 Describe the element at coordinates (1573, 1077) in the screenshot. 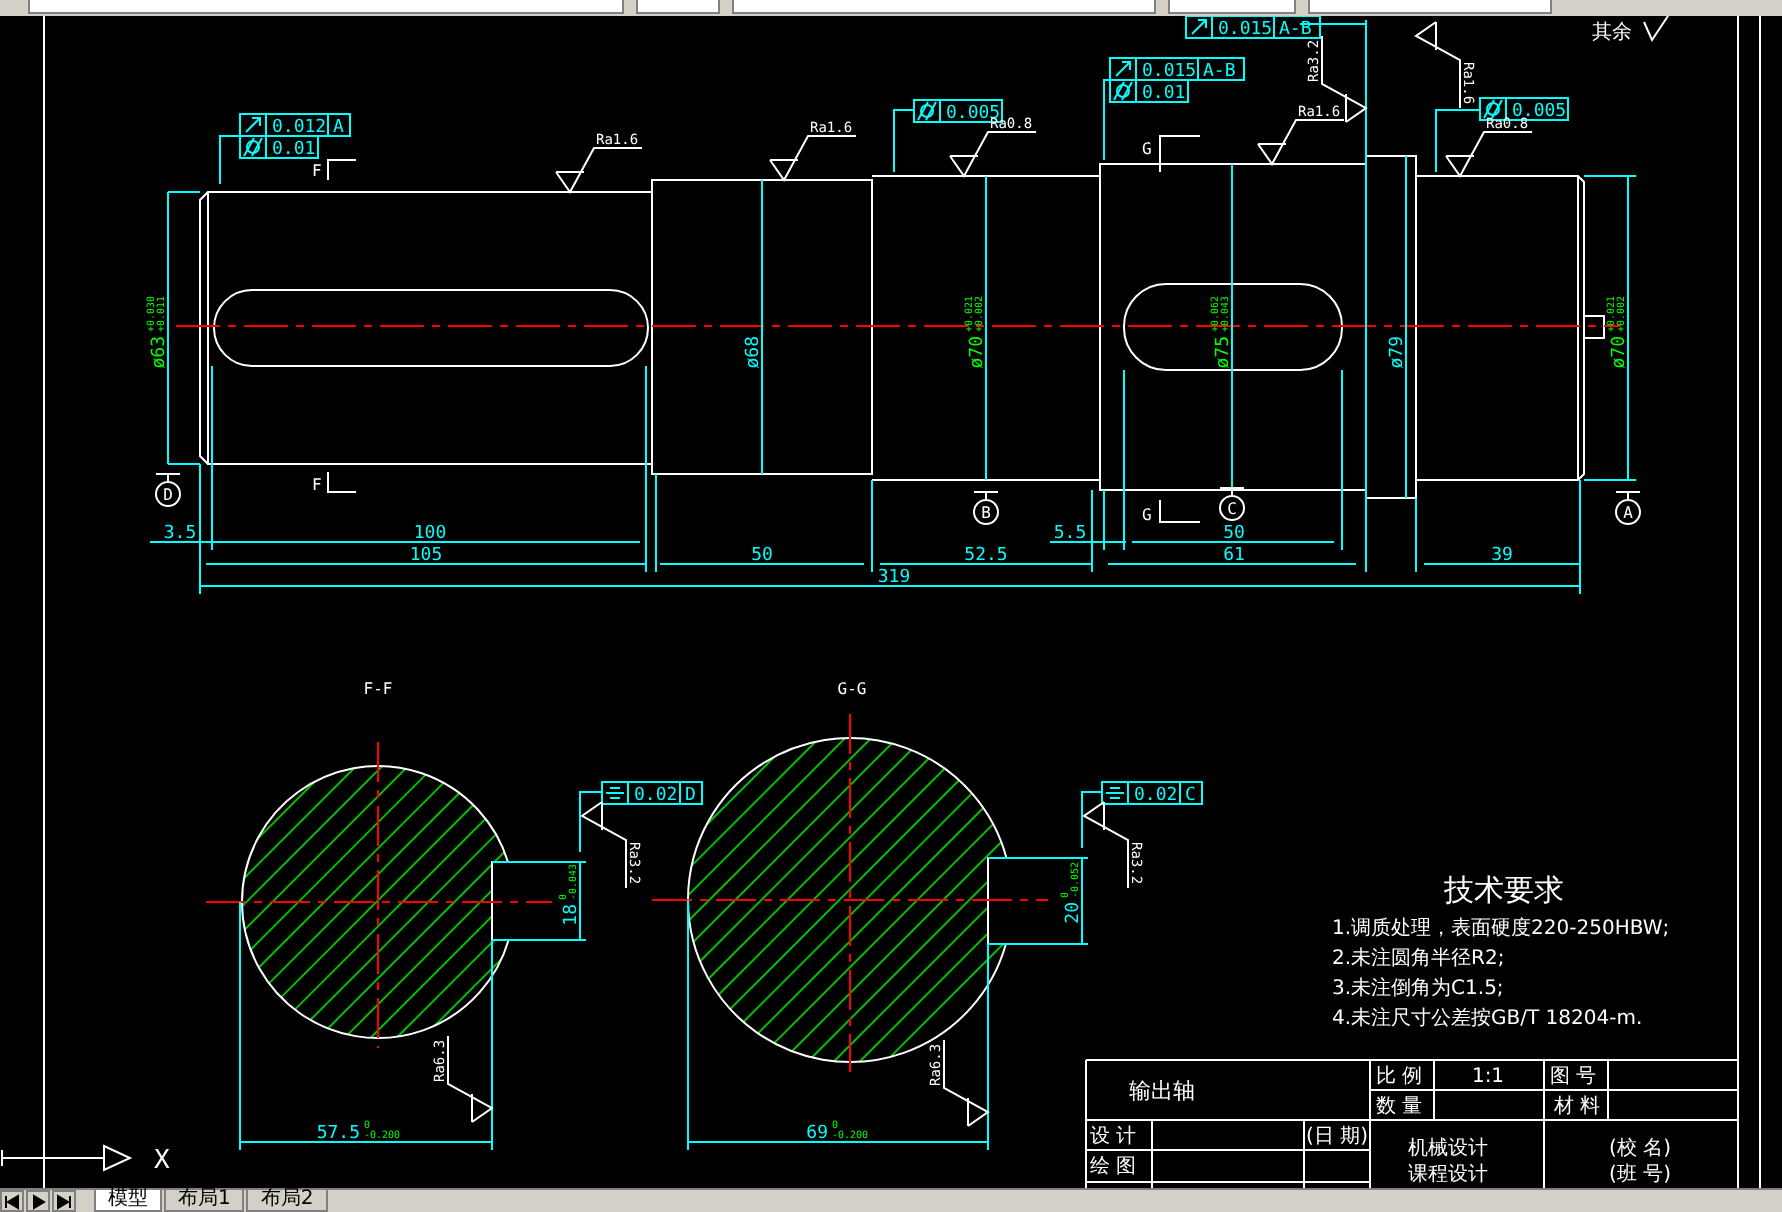

I see `title-block-text: 图 号` at that location.